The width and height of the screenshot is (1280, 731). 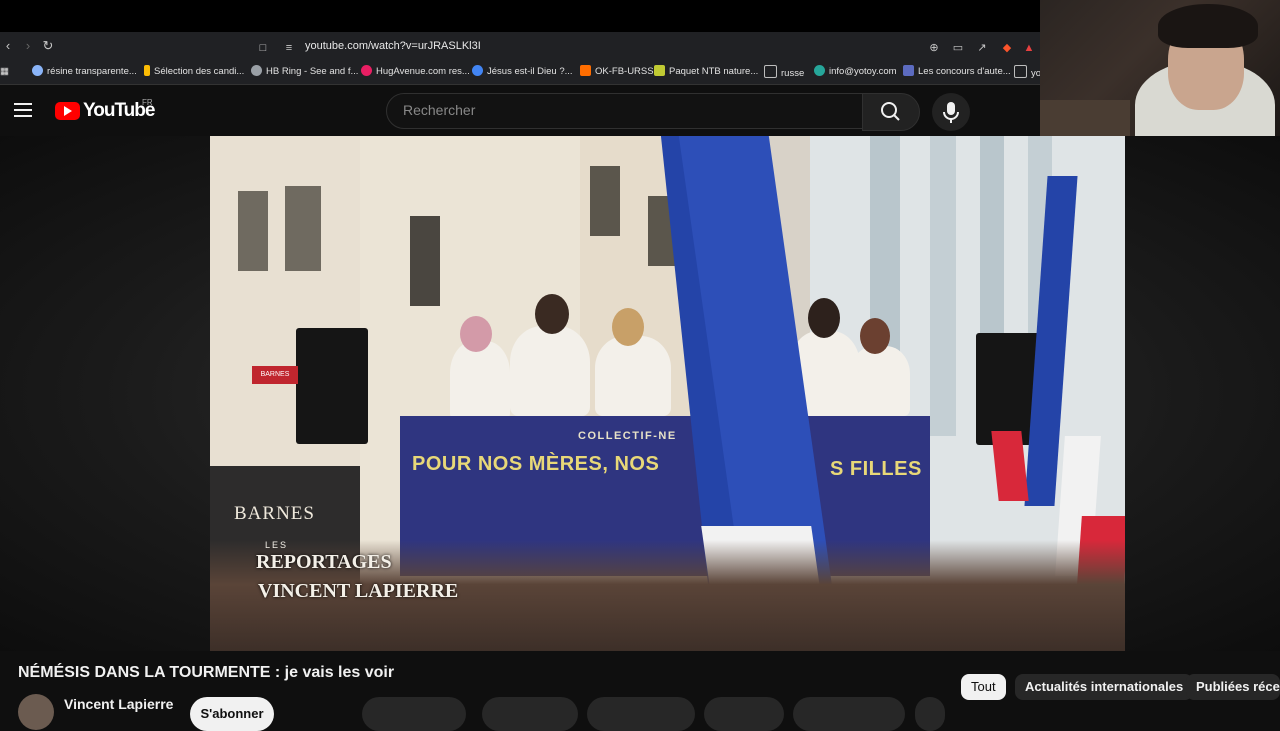 I want to click on channel-name: Vincent Lapierre, so click(x=118, y=704).